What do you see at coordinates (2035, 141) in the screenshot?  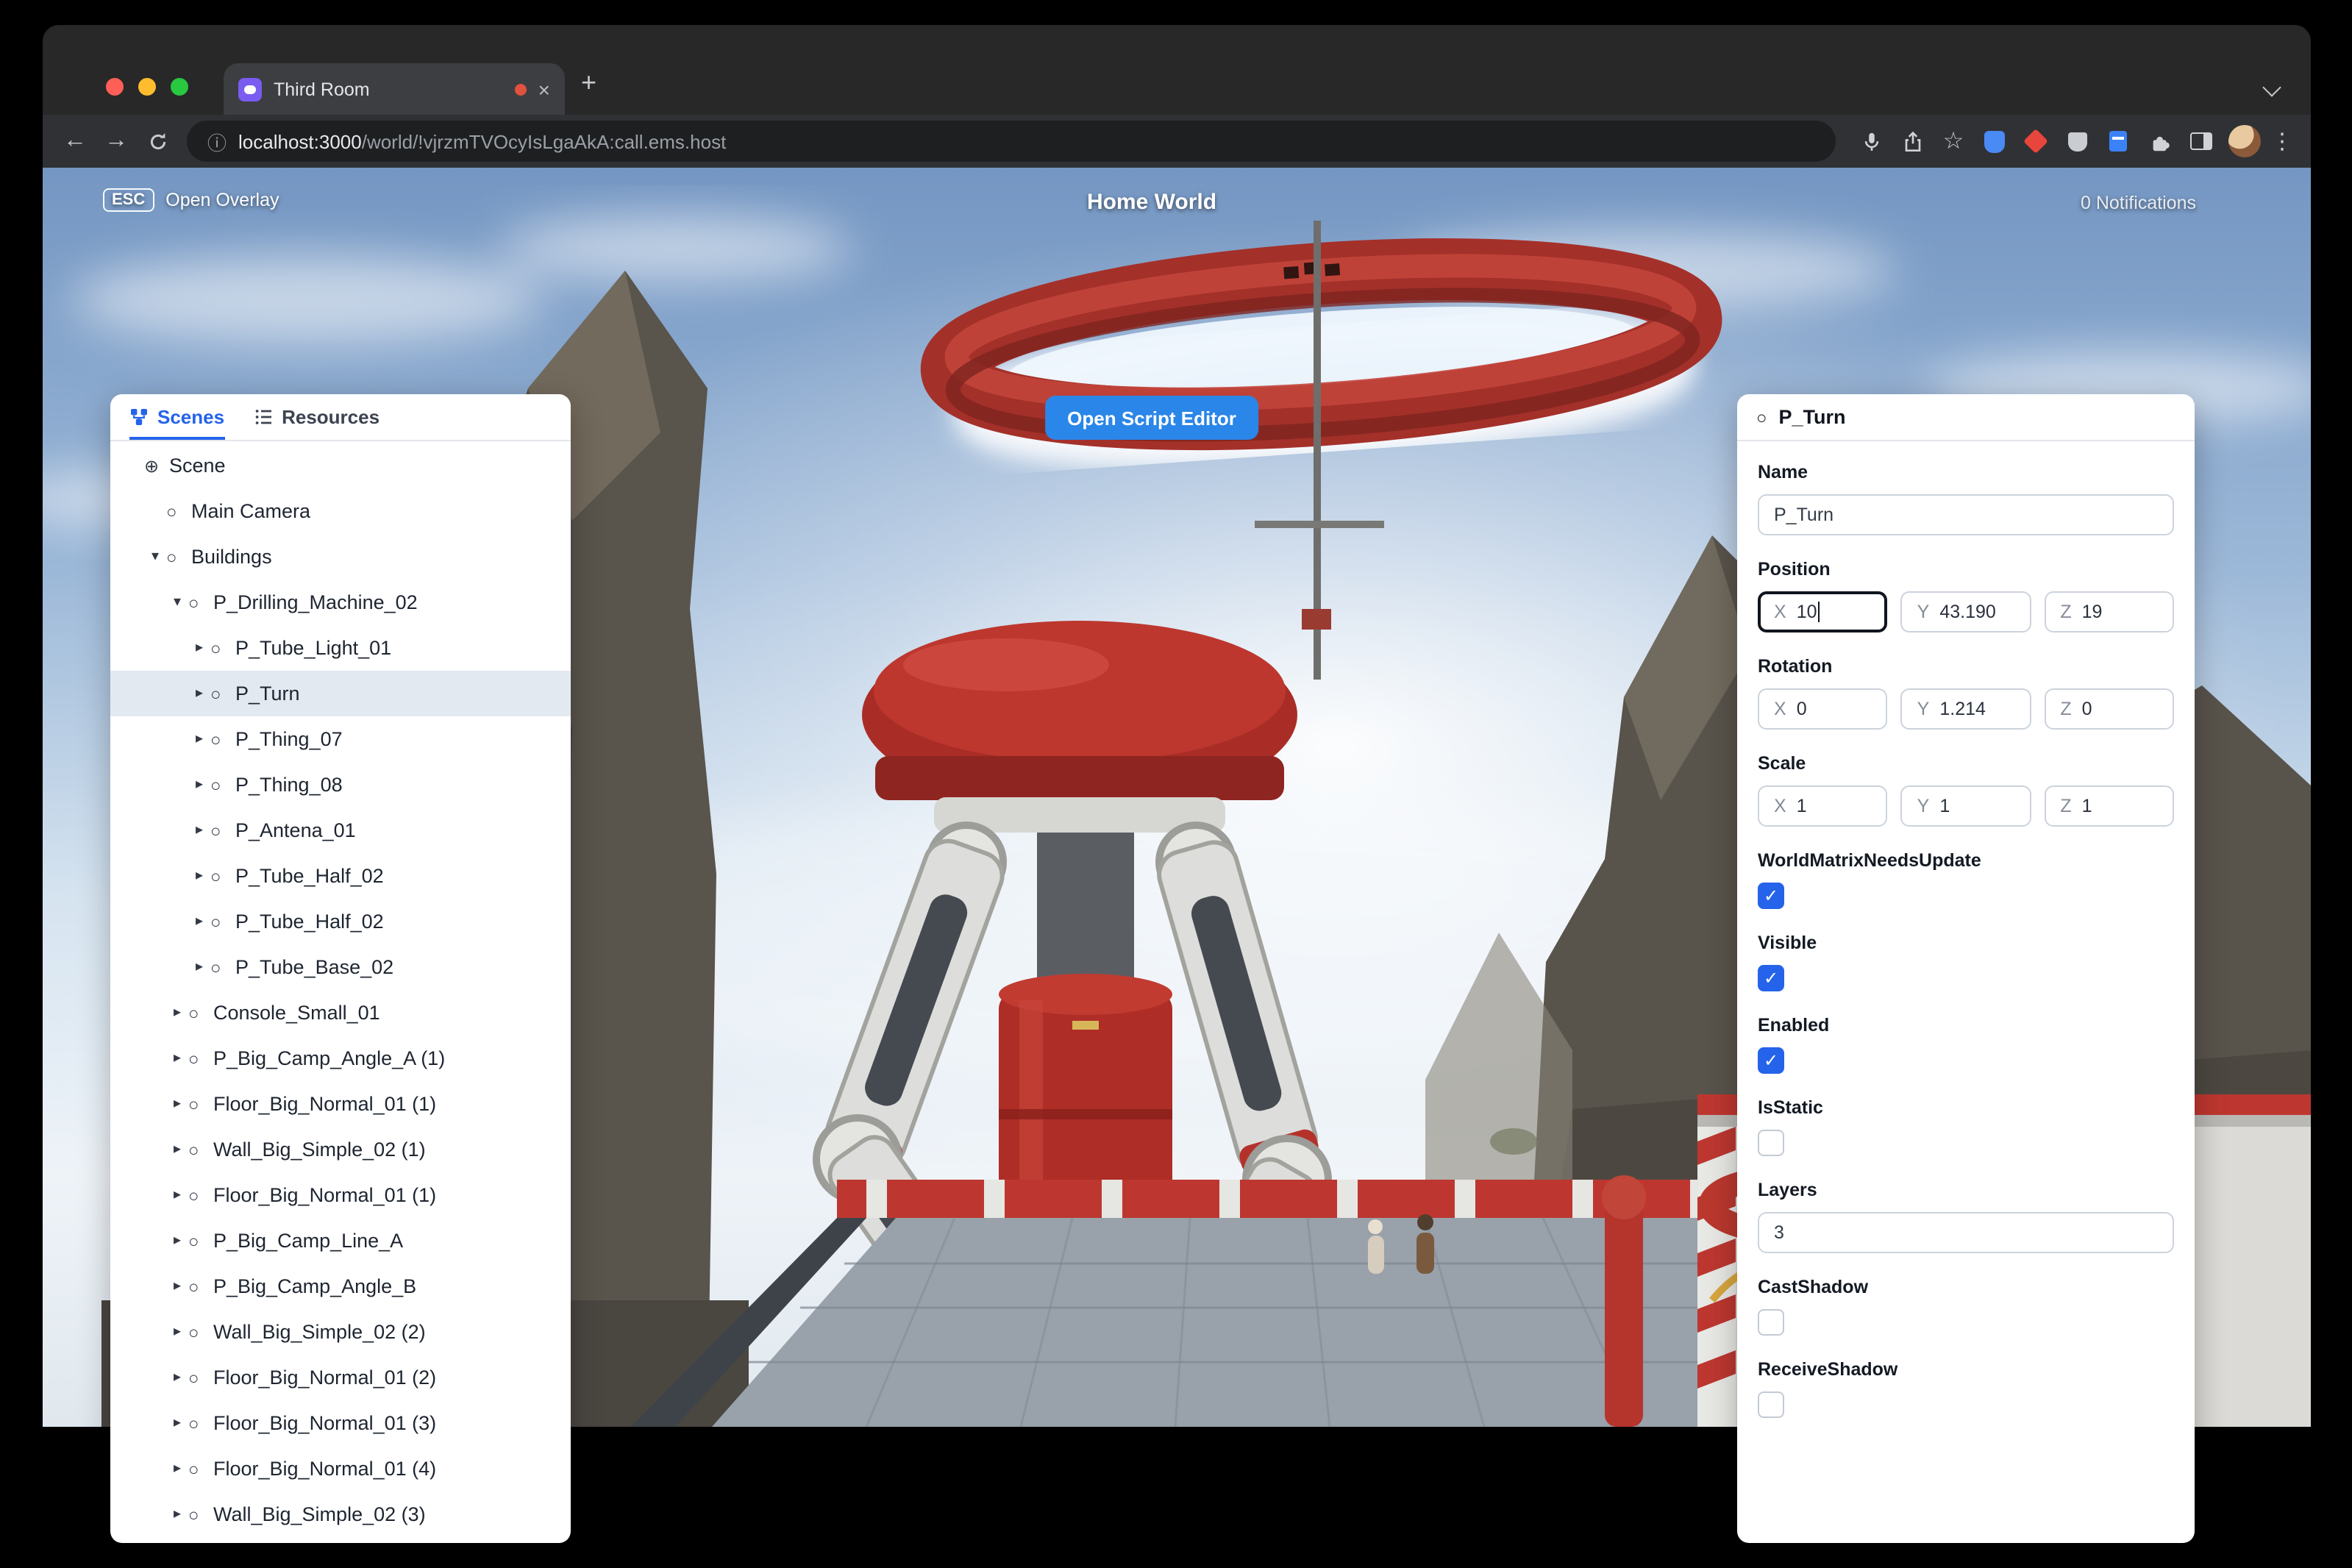 I see `extension-diamond-icon` at bounding box center [2035, 141].